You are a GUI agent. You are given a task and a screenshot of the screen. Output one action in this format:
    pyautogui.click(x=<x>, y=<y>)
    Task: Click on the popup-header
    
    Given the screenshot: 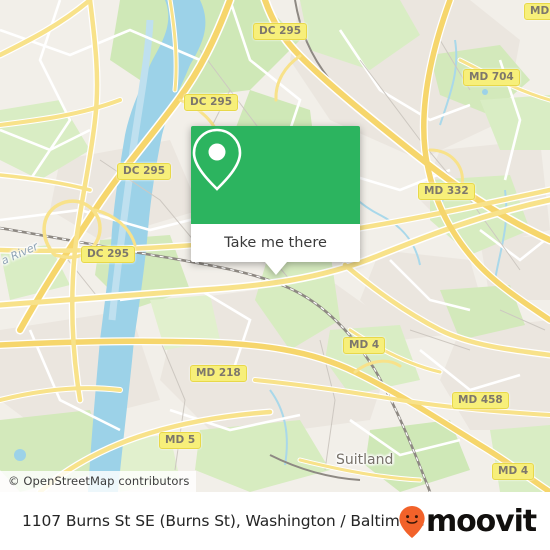 What is the action you would take?
    pyautogui.click(x=275, y=175)
    